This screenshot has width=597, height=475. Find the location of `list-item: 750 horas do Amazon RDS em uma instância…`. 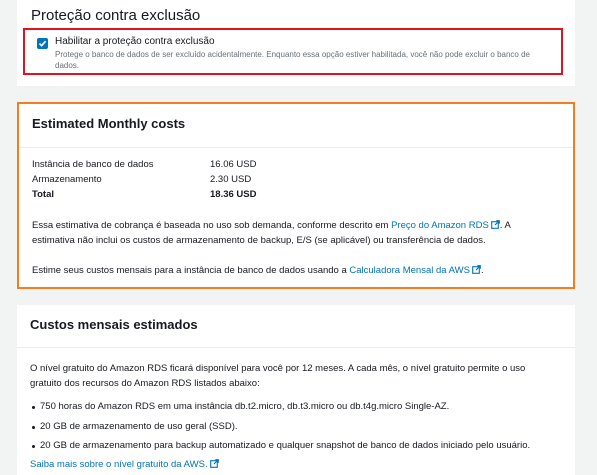

list-item: 750 horas do Amazon RDS em uma instância… is located at coordinates (300, 411).